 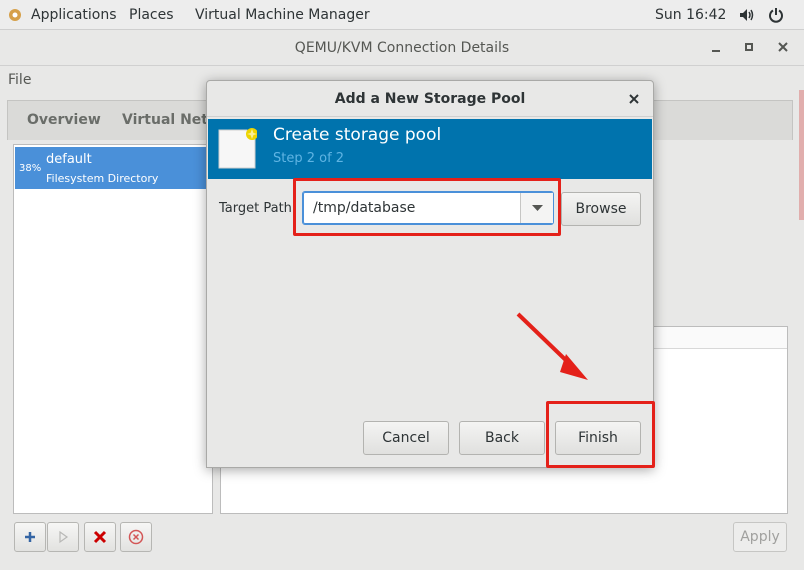 What do you see at coordinates (19, 80) in the screenshot?
I see `file-menu: File` at bounding box center [19, 80].